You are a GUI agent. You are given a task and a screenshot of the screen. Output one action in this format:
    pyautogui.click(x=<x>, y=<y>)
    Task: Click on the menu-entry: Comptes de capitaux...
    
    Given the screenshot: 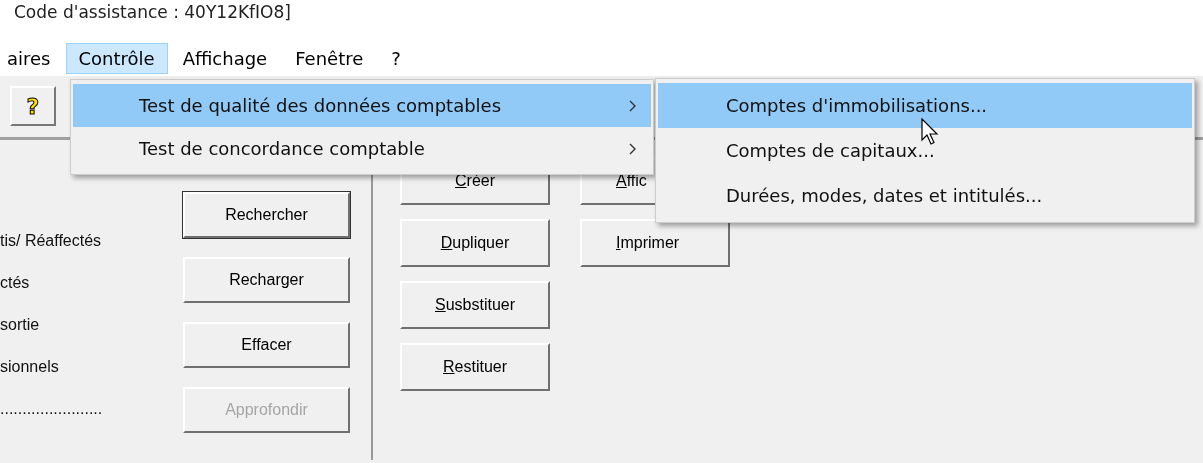 What is the action you would take?
    pyautogui.click(x=925, y=150)
    